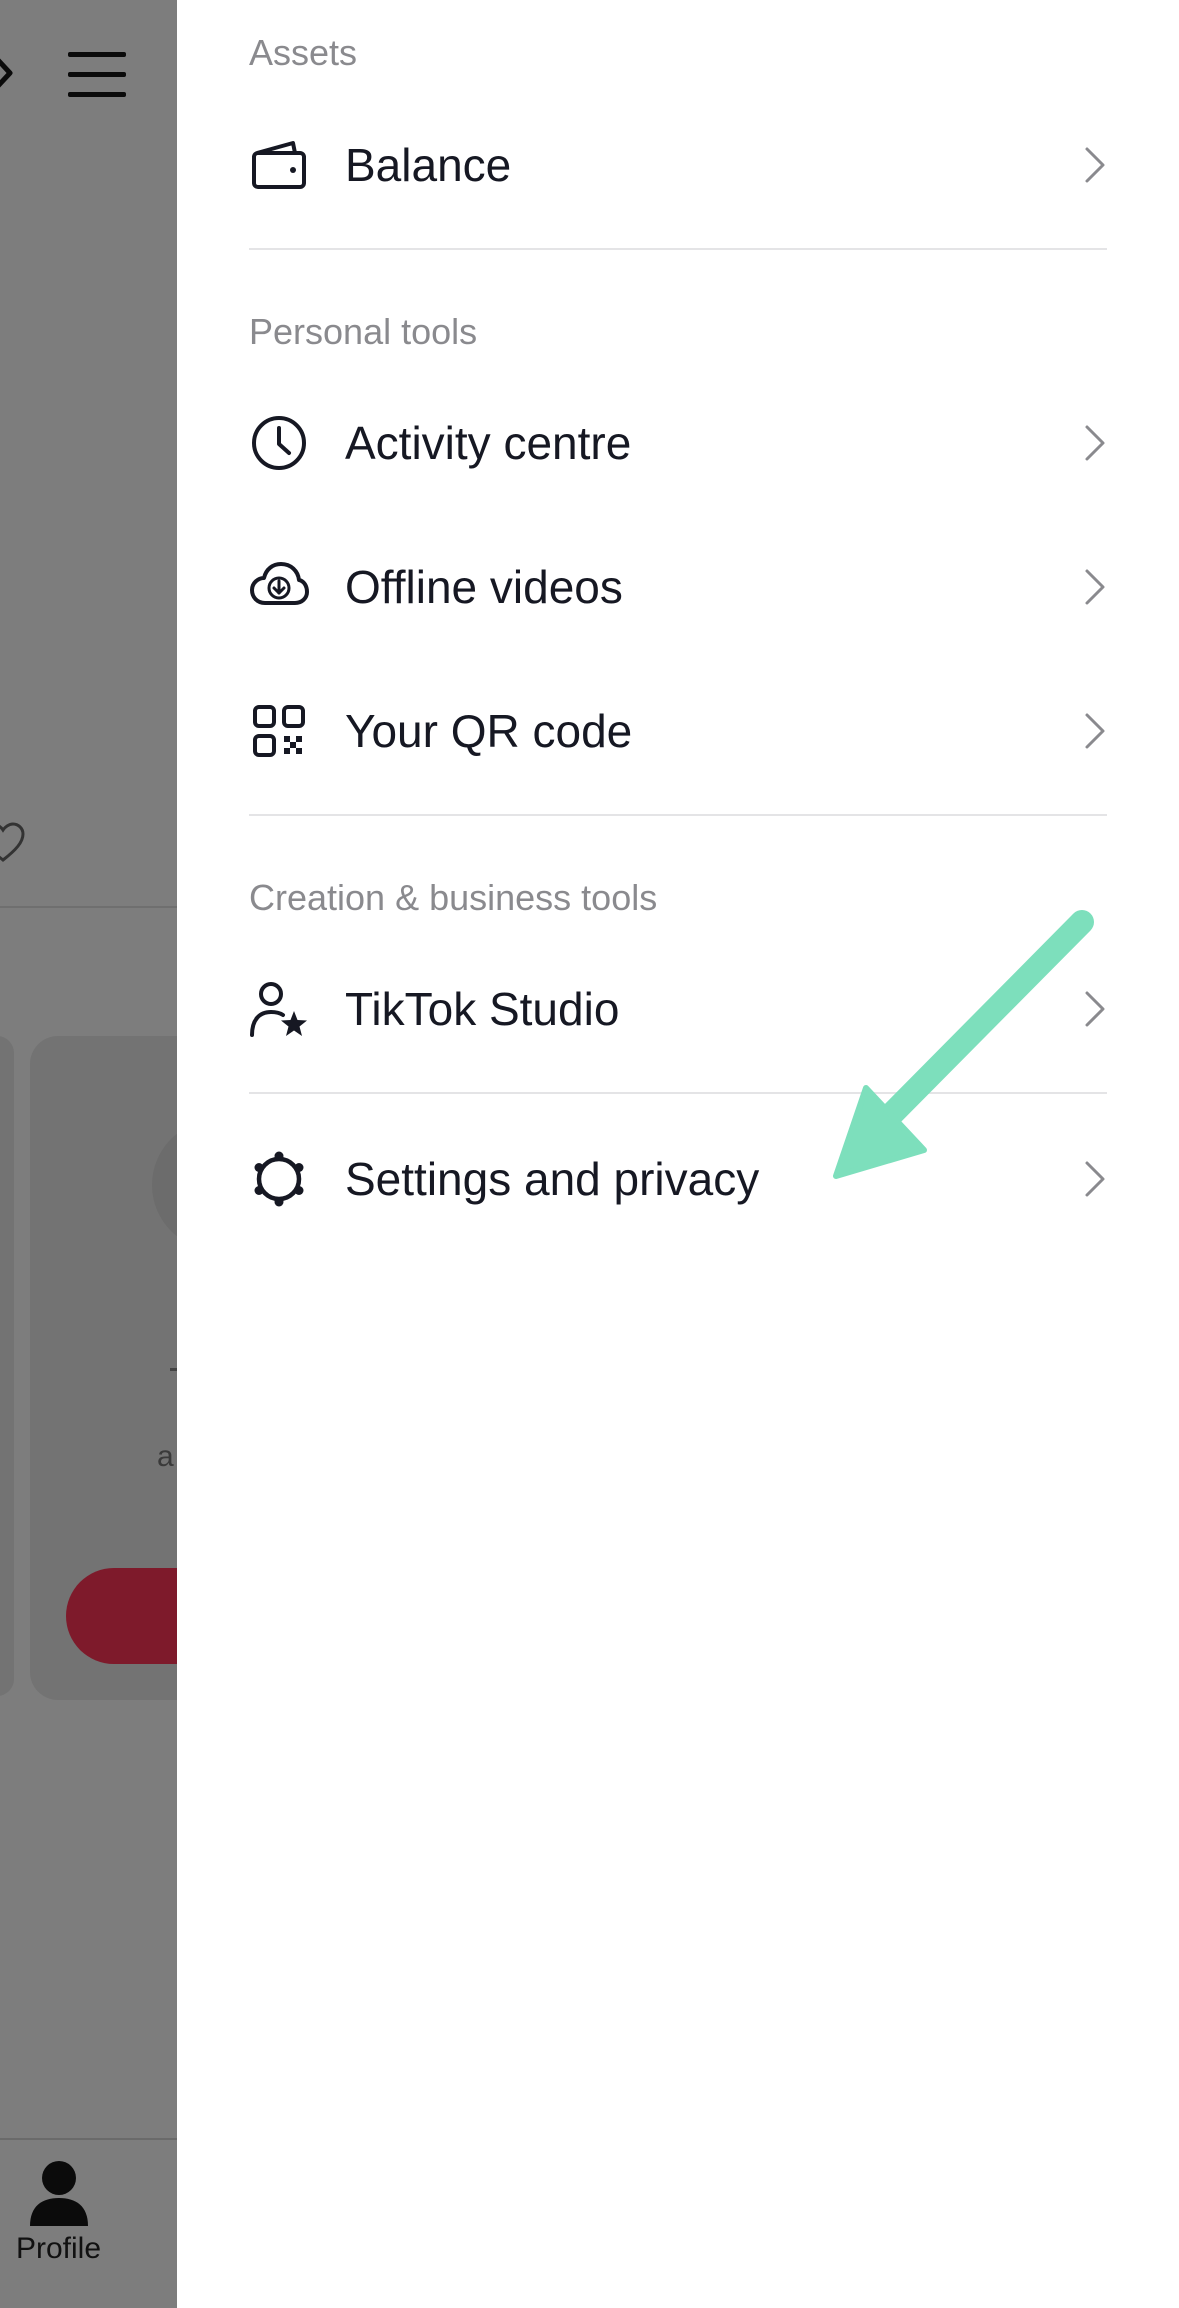  I want to click on background-divider, so click(88, 907).